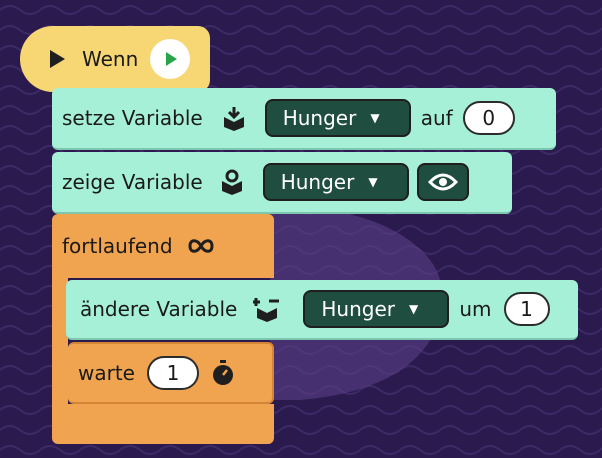 Image resolution: width=602 pixels, height=458 pixels. Describe the element at coordinates (117, 246) in the screenshot. I see `forever-label: fortlaufend` at that location.